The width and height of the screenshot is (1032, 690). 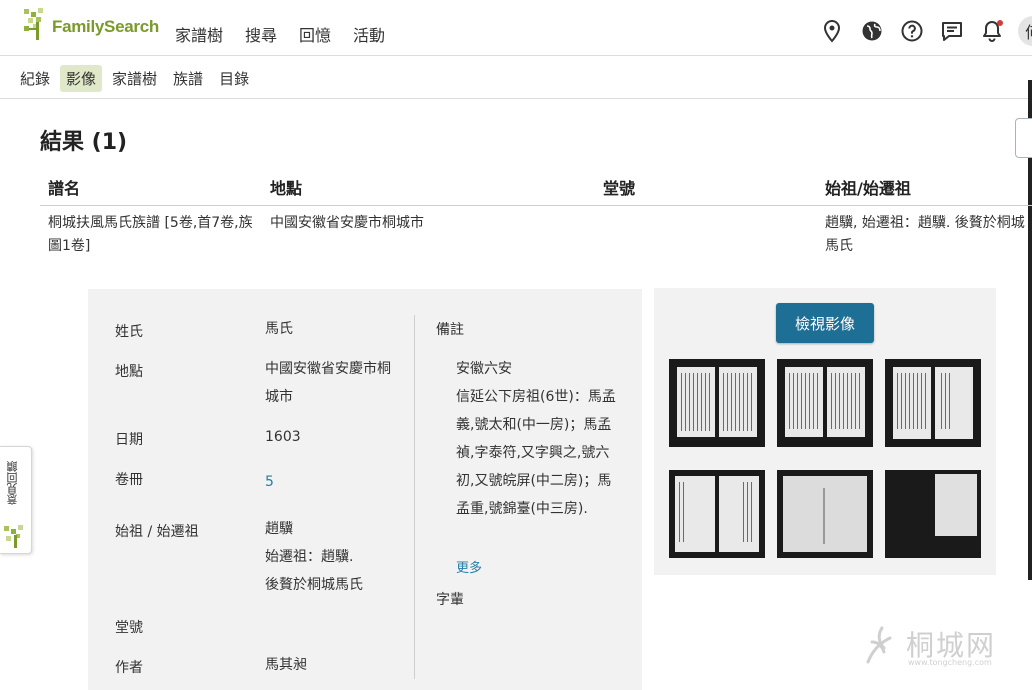 I want to click on row-place: 中國安徽省安慶市桐城市, so click(x=347, y=223).